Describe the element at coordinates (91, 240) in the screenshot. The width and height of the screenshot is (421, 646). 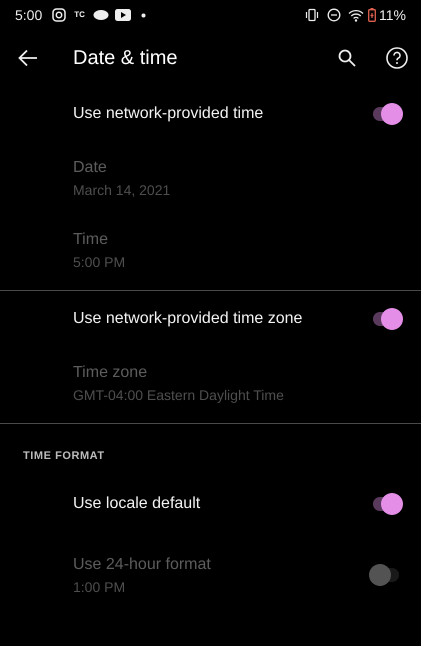
I see `setting-title: Time` at that location.